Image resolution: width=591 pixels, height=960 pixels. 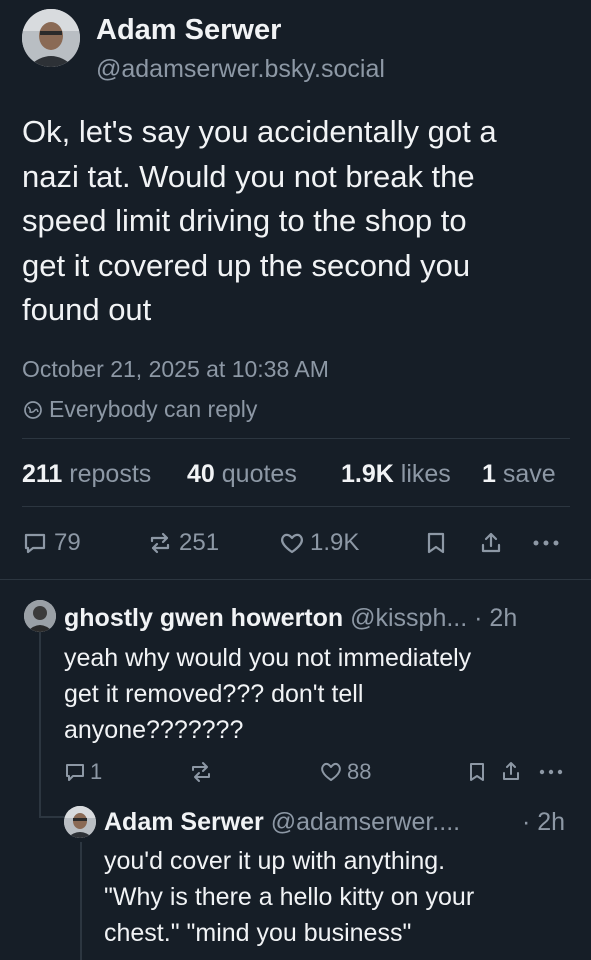 I want to click on author-handle: @adamserwer.bsky.social, so click(x=240, y=69).